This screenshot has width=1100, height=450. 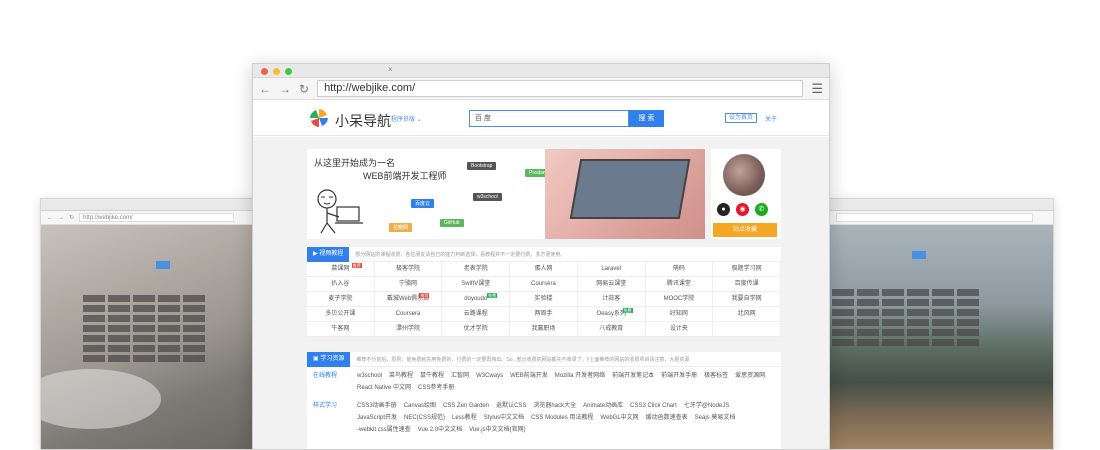 I want to click on video-site-link: 慕课网 推荐, so click(x=341, y=269).